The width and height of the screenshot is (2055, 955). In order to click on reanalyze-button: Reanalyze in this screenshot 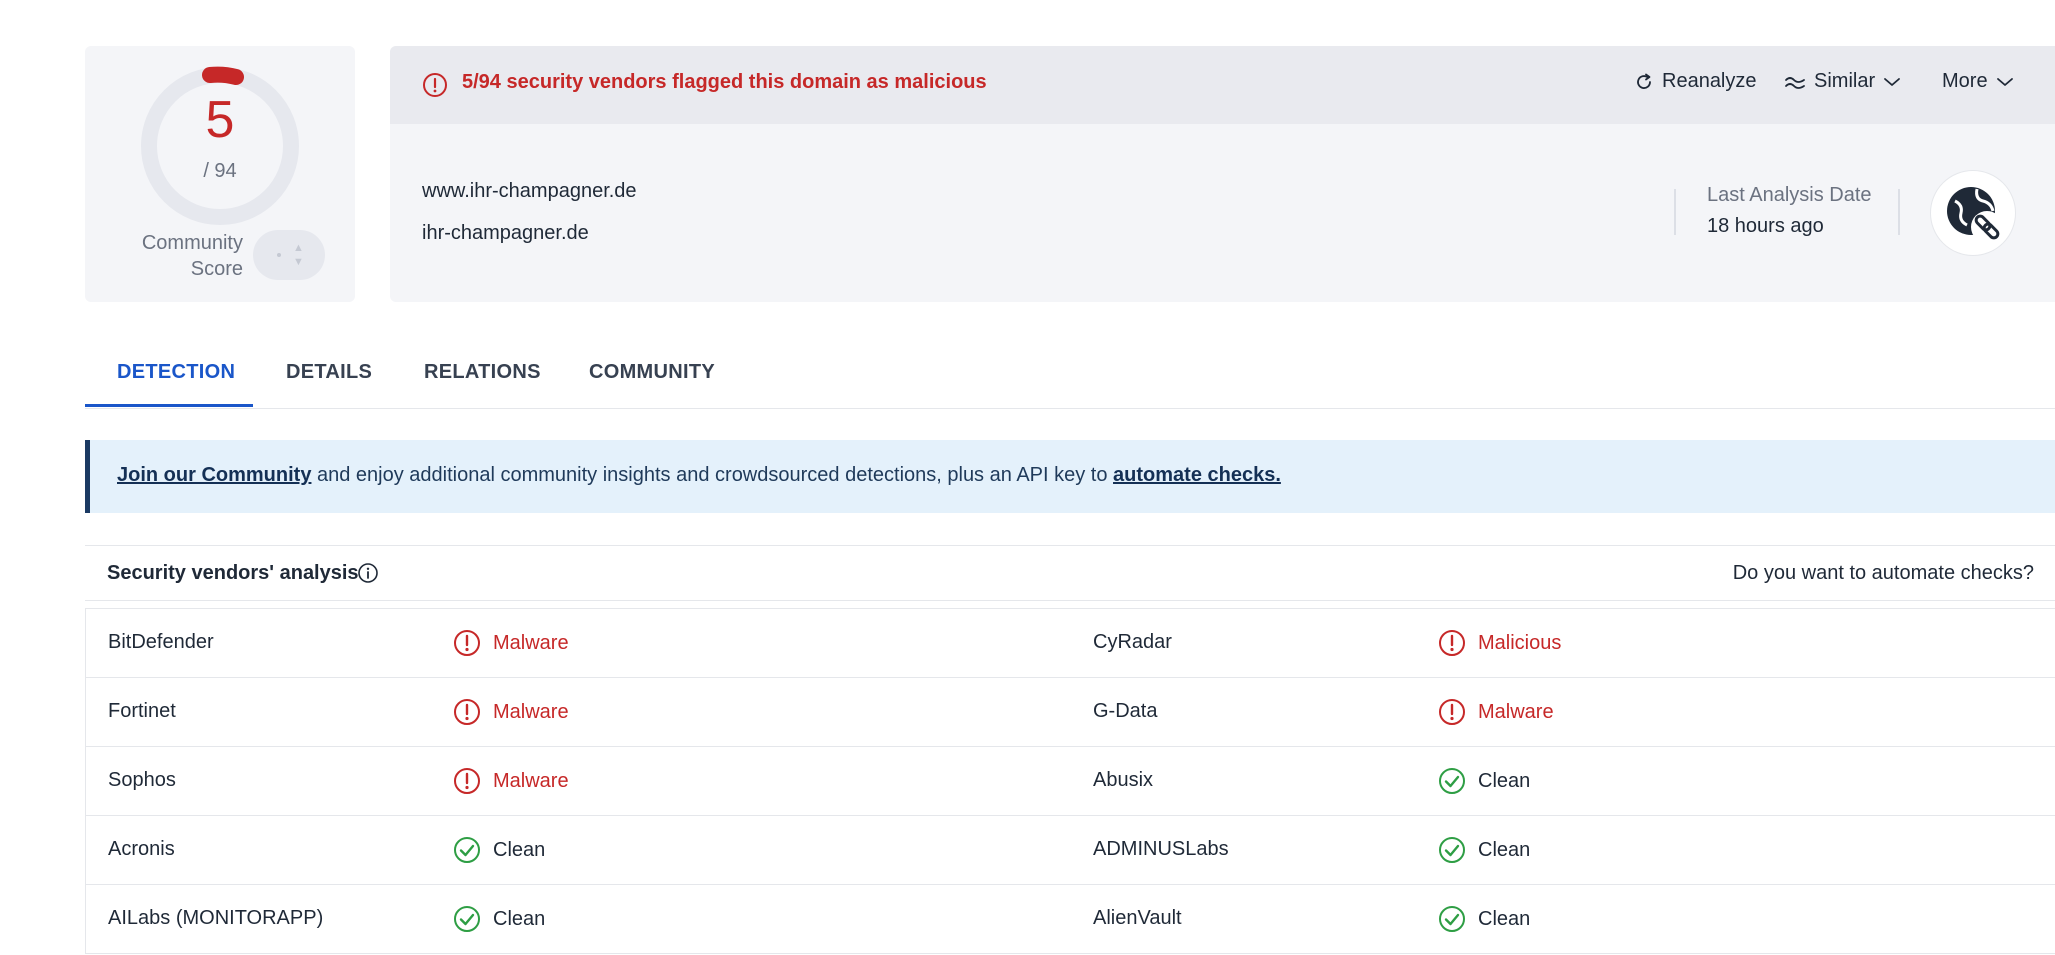, I will do `click(1695, 81)`.